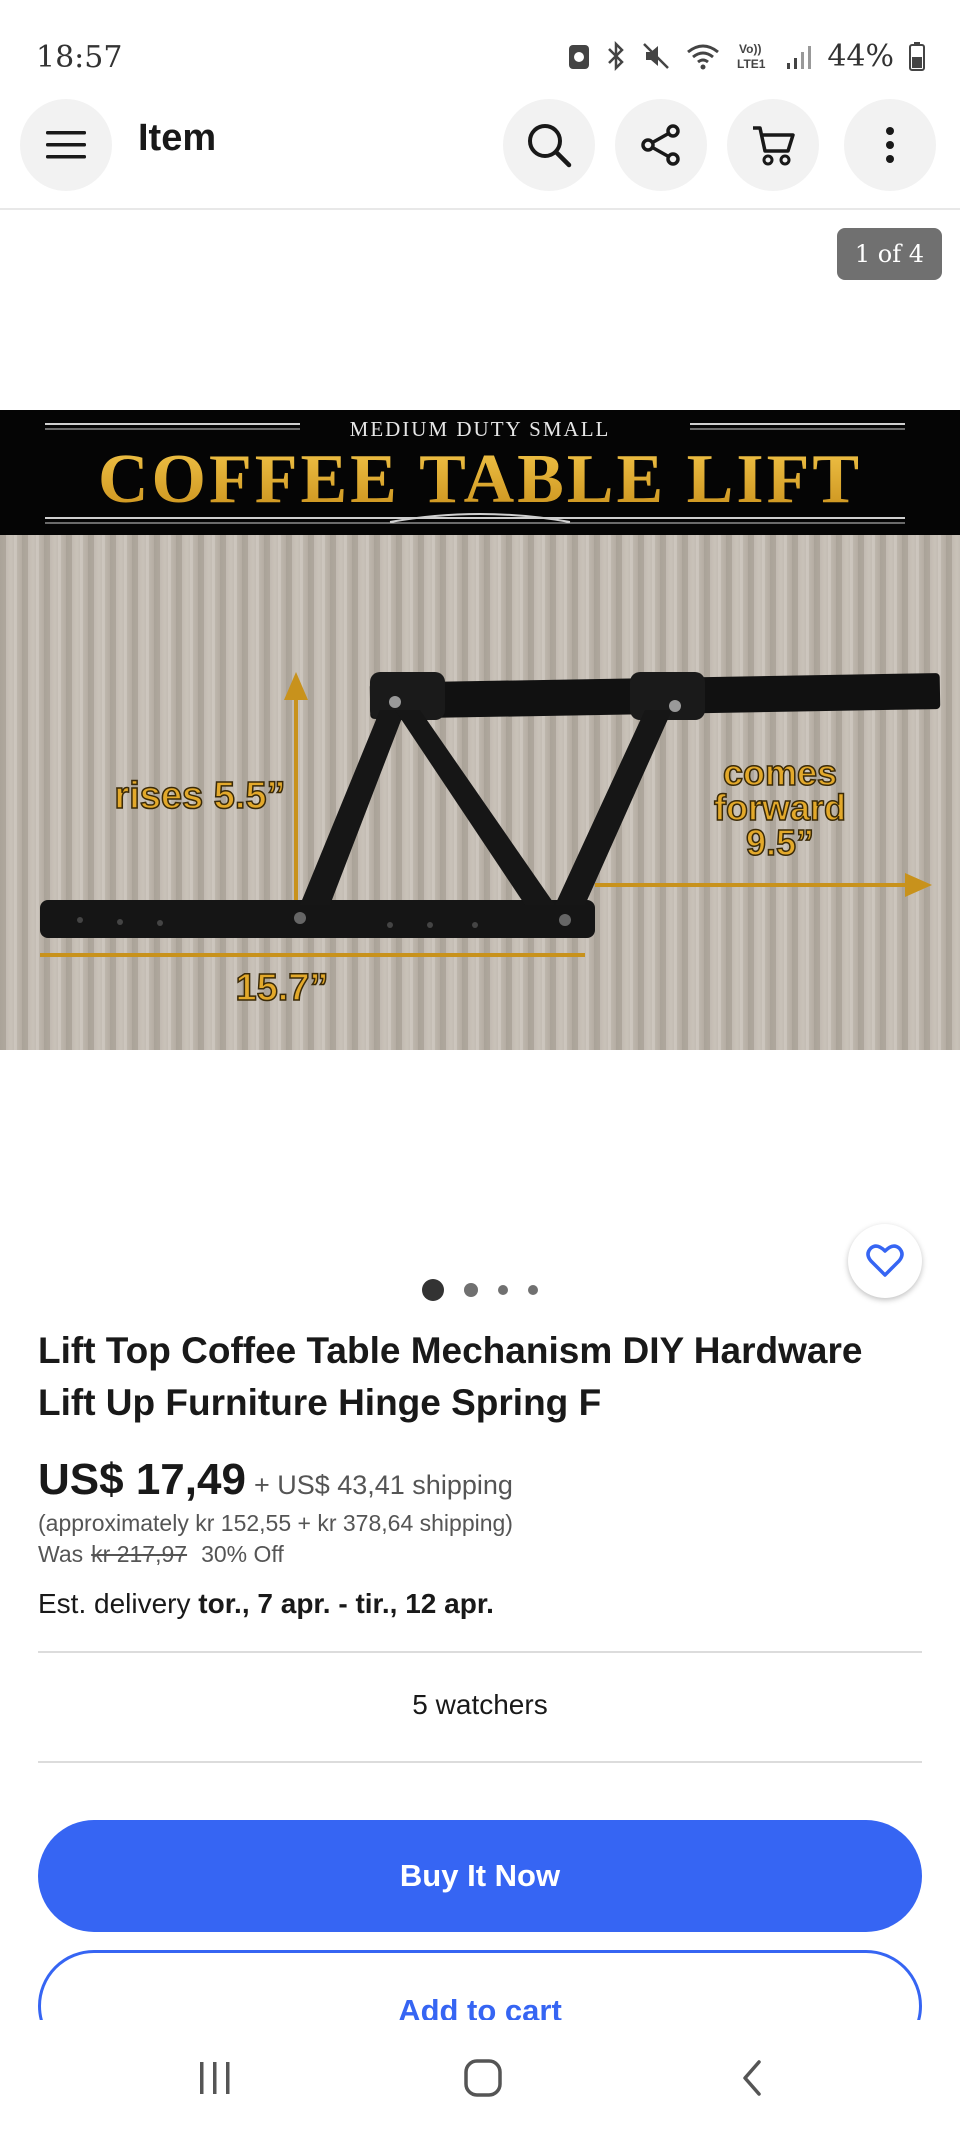 The image size is (960, 2133). I want to click on share-button, so click(661, 145).